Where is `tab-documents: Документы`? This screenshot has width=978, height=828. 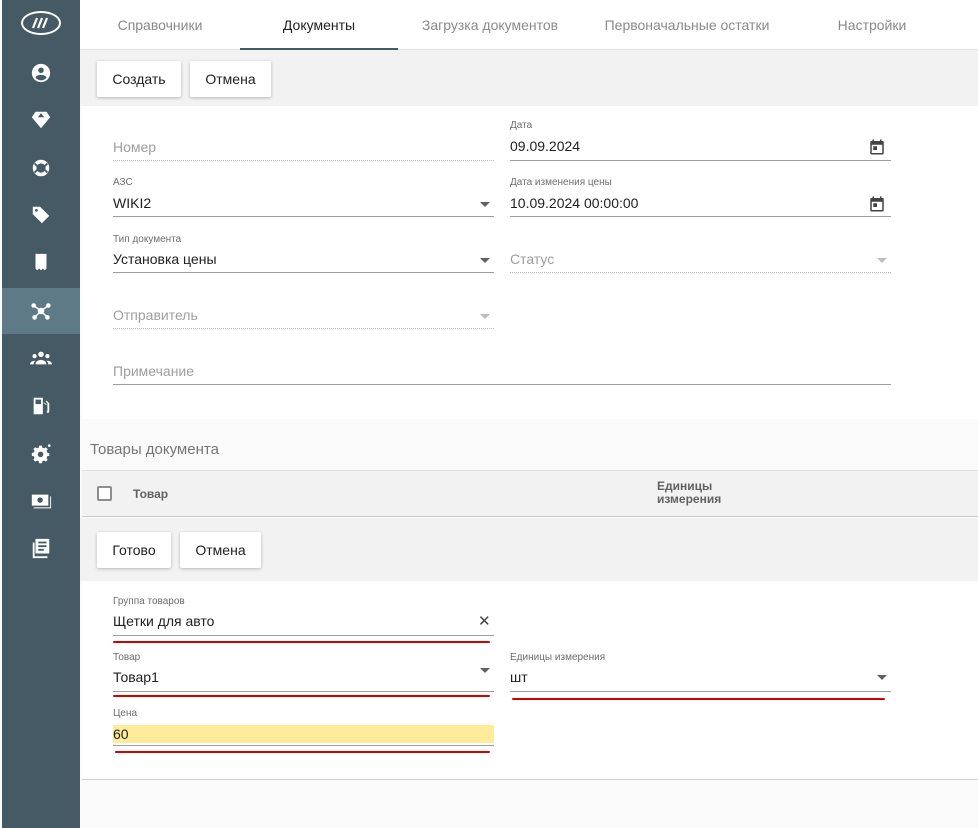
tab-documents: Документы is located at coordinates (319, 25).